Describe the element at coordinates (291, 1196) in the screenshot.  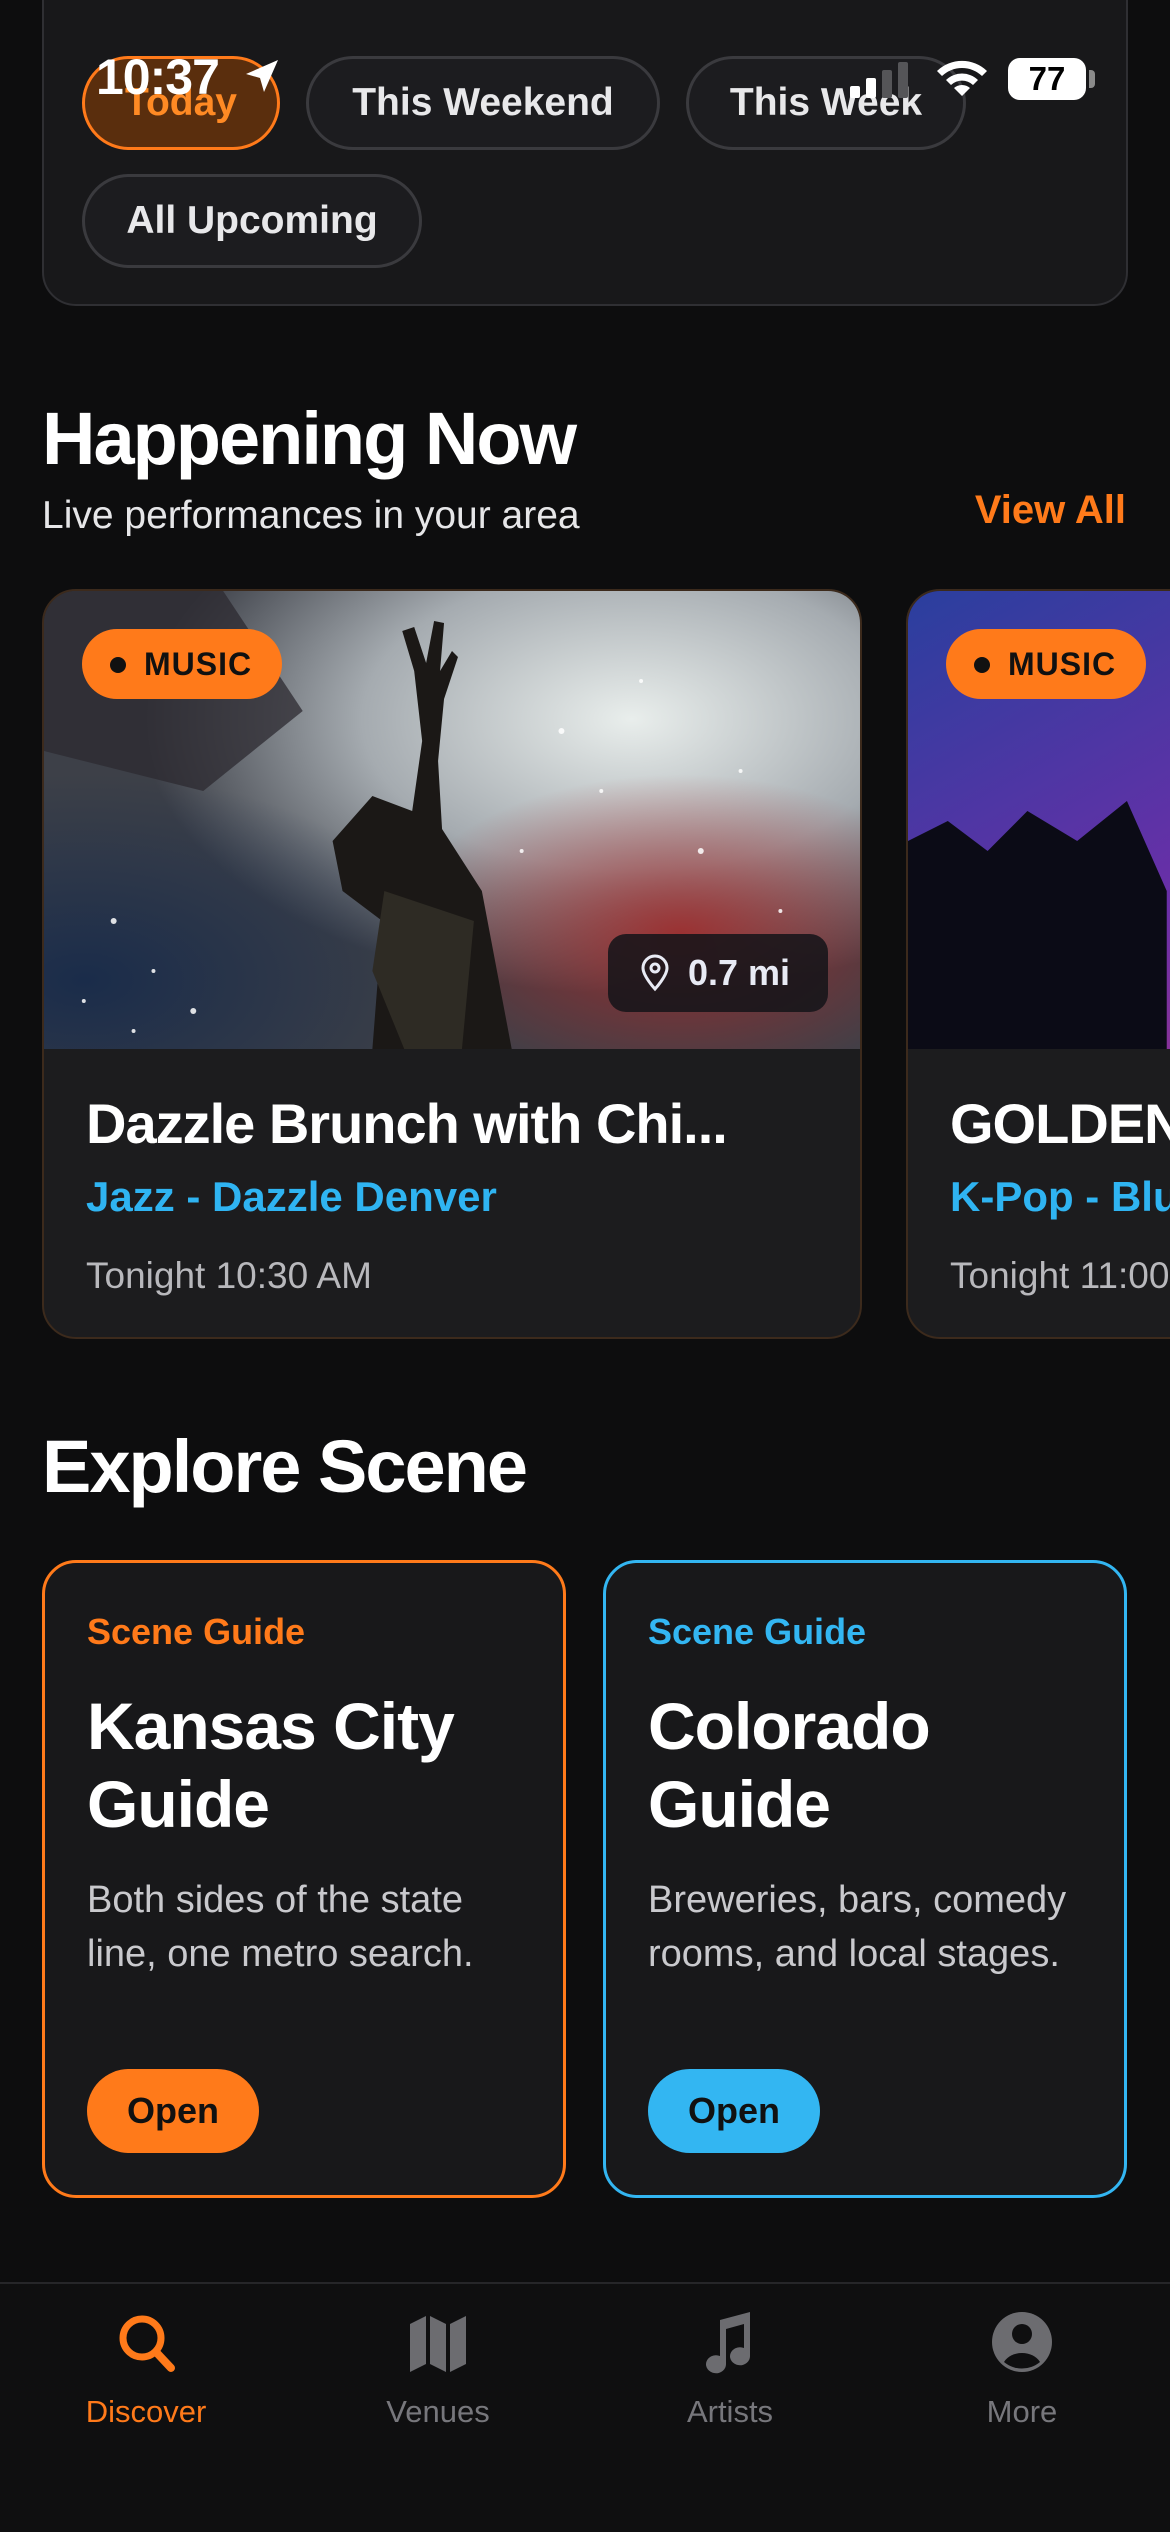
I see `event-genre-venue: Jazz - Dazzle Denver` at that location.